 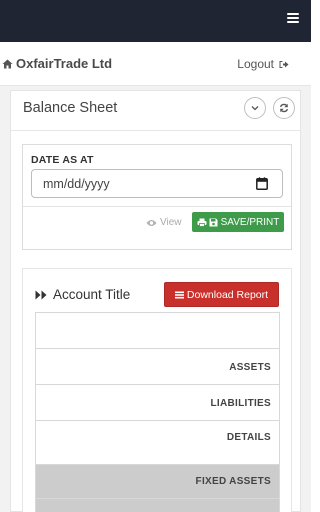 I want to click on row-label-fixed-assets: FIXED ASSETS, so click(x=233, y=481).